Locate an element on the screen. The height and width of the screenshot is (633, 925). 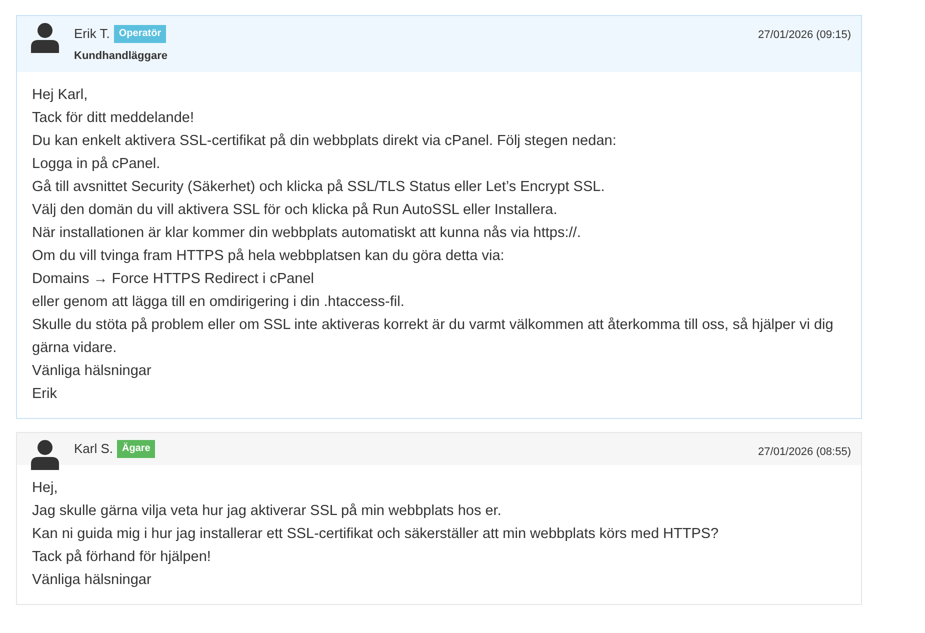
message-text: När installationen är klar kommer din webbplats automatiskt att kunna nås via https://. is located at coordinates (307, 233).